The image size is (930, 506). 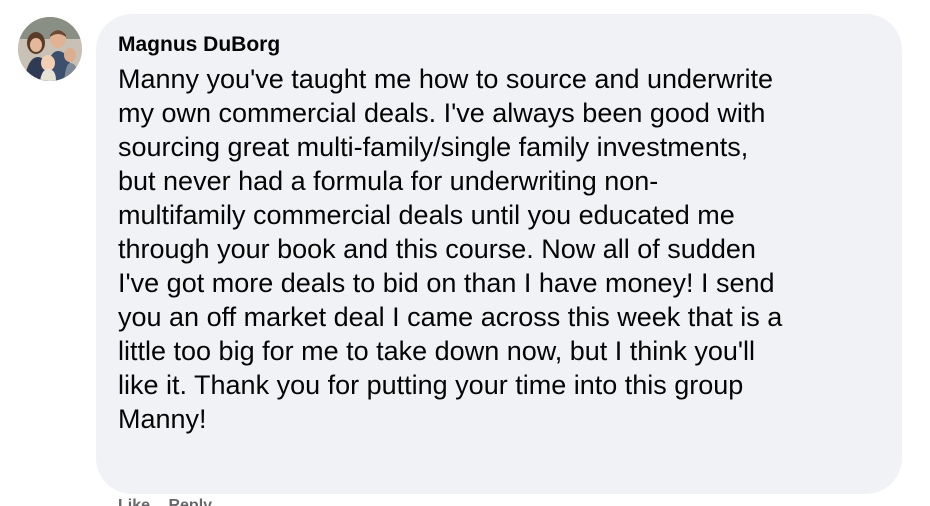 I want to click on reply-link: Reply, so click(x=190, y=501).